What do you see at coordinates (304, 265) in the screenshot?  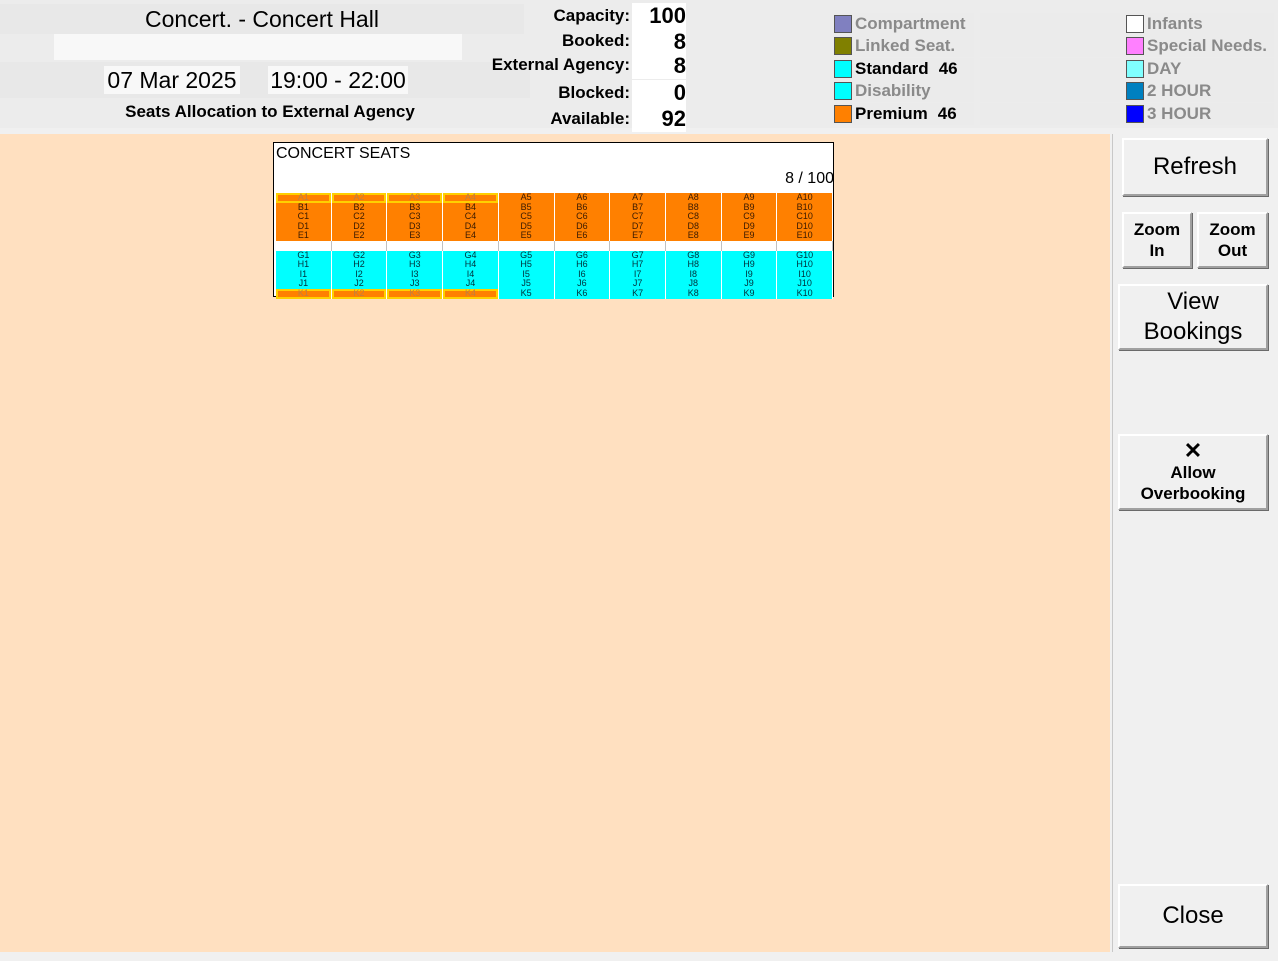 I see `seat-h1: H1` at bounding box center [304, 265].